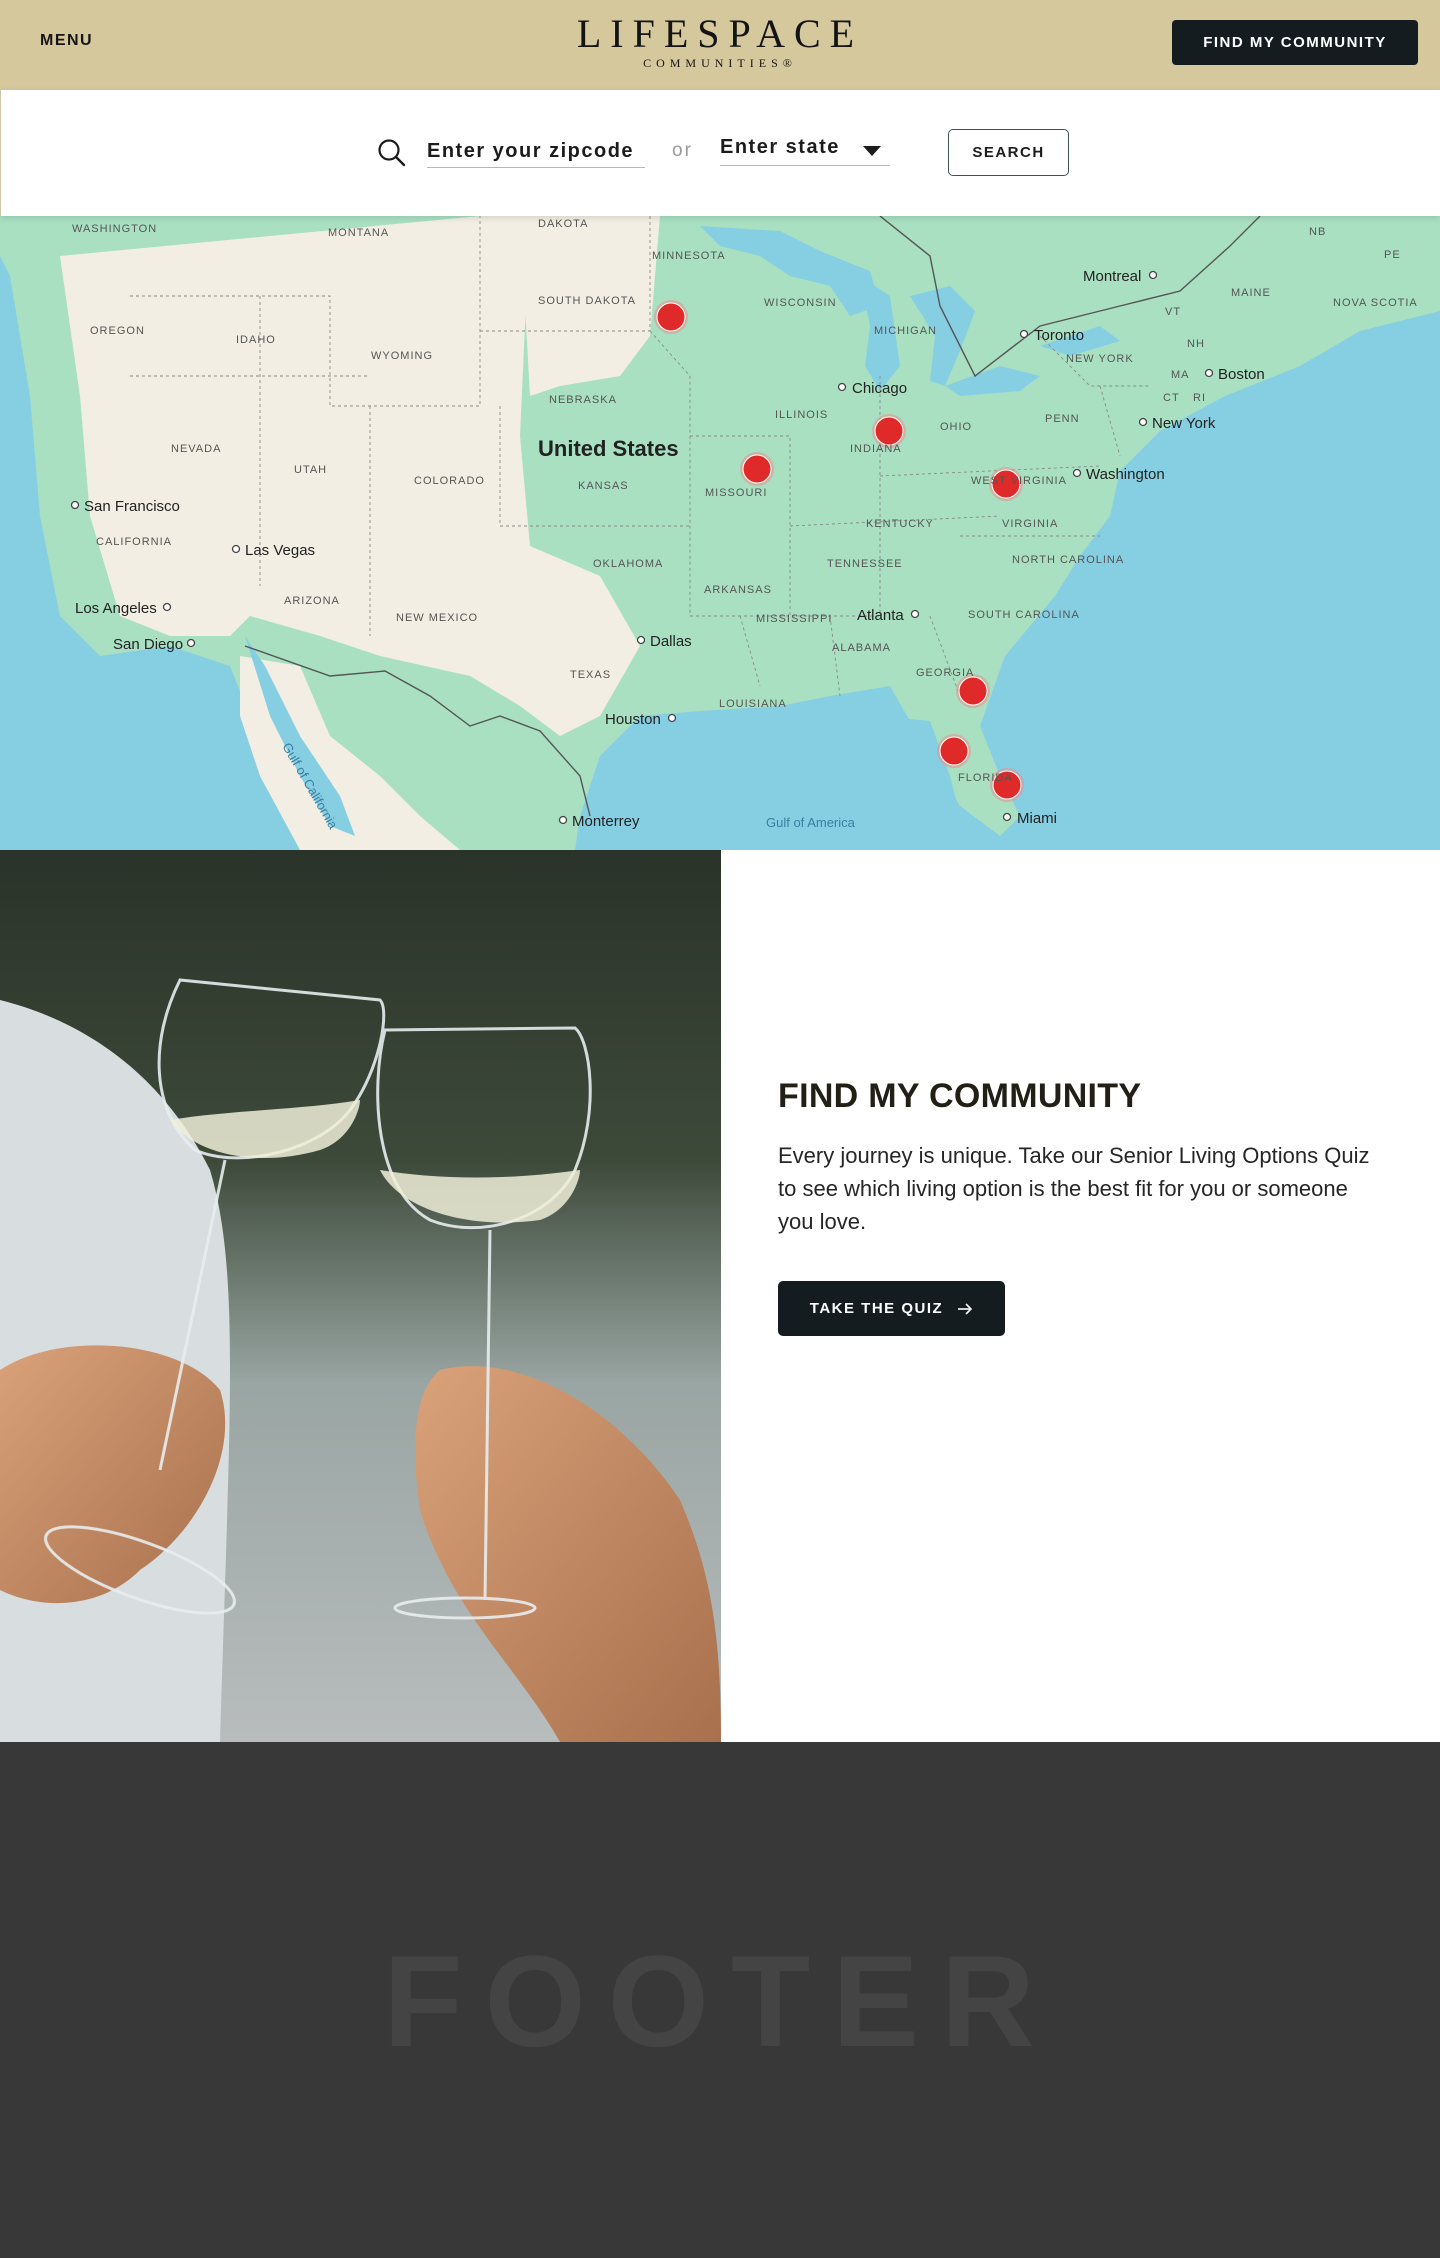 This screenshot has height=2258, width=1440. What do you see at coordinates (1037, 818) in the screenshot?
I see `map-city-label: Miami` at bounding box center [1037, 818].